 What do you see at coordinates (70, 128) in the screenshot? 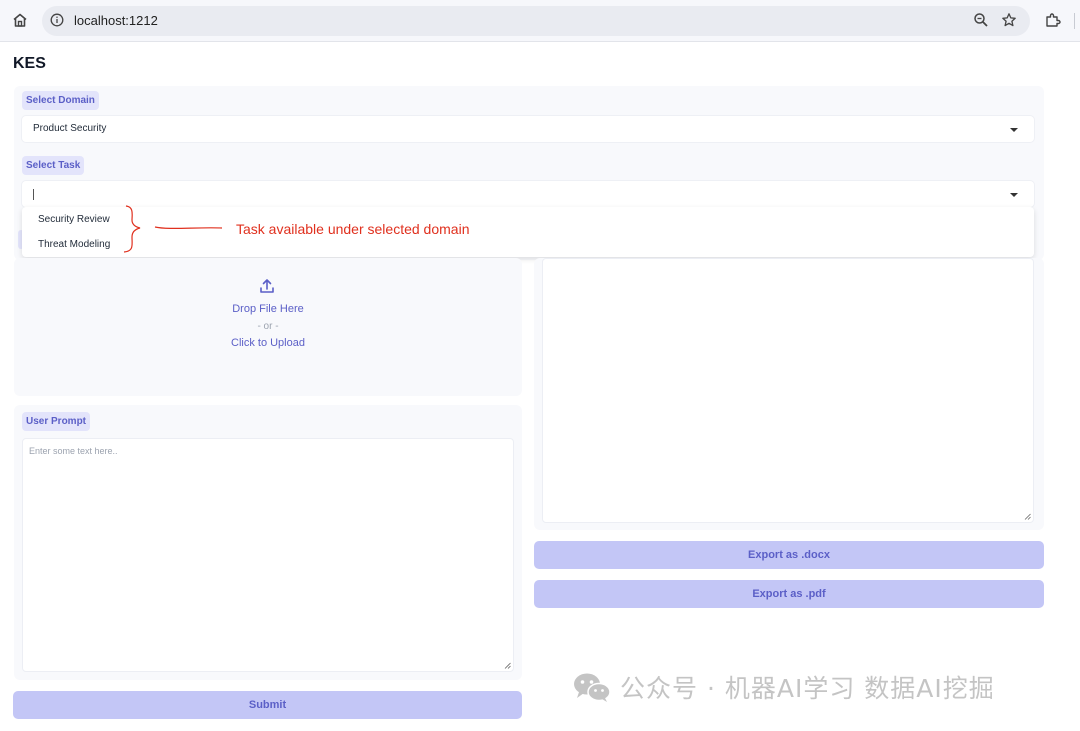
I see `domain-select-value: Product Security` at bounding box center [70, 128].